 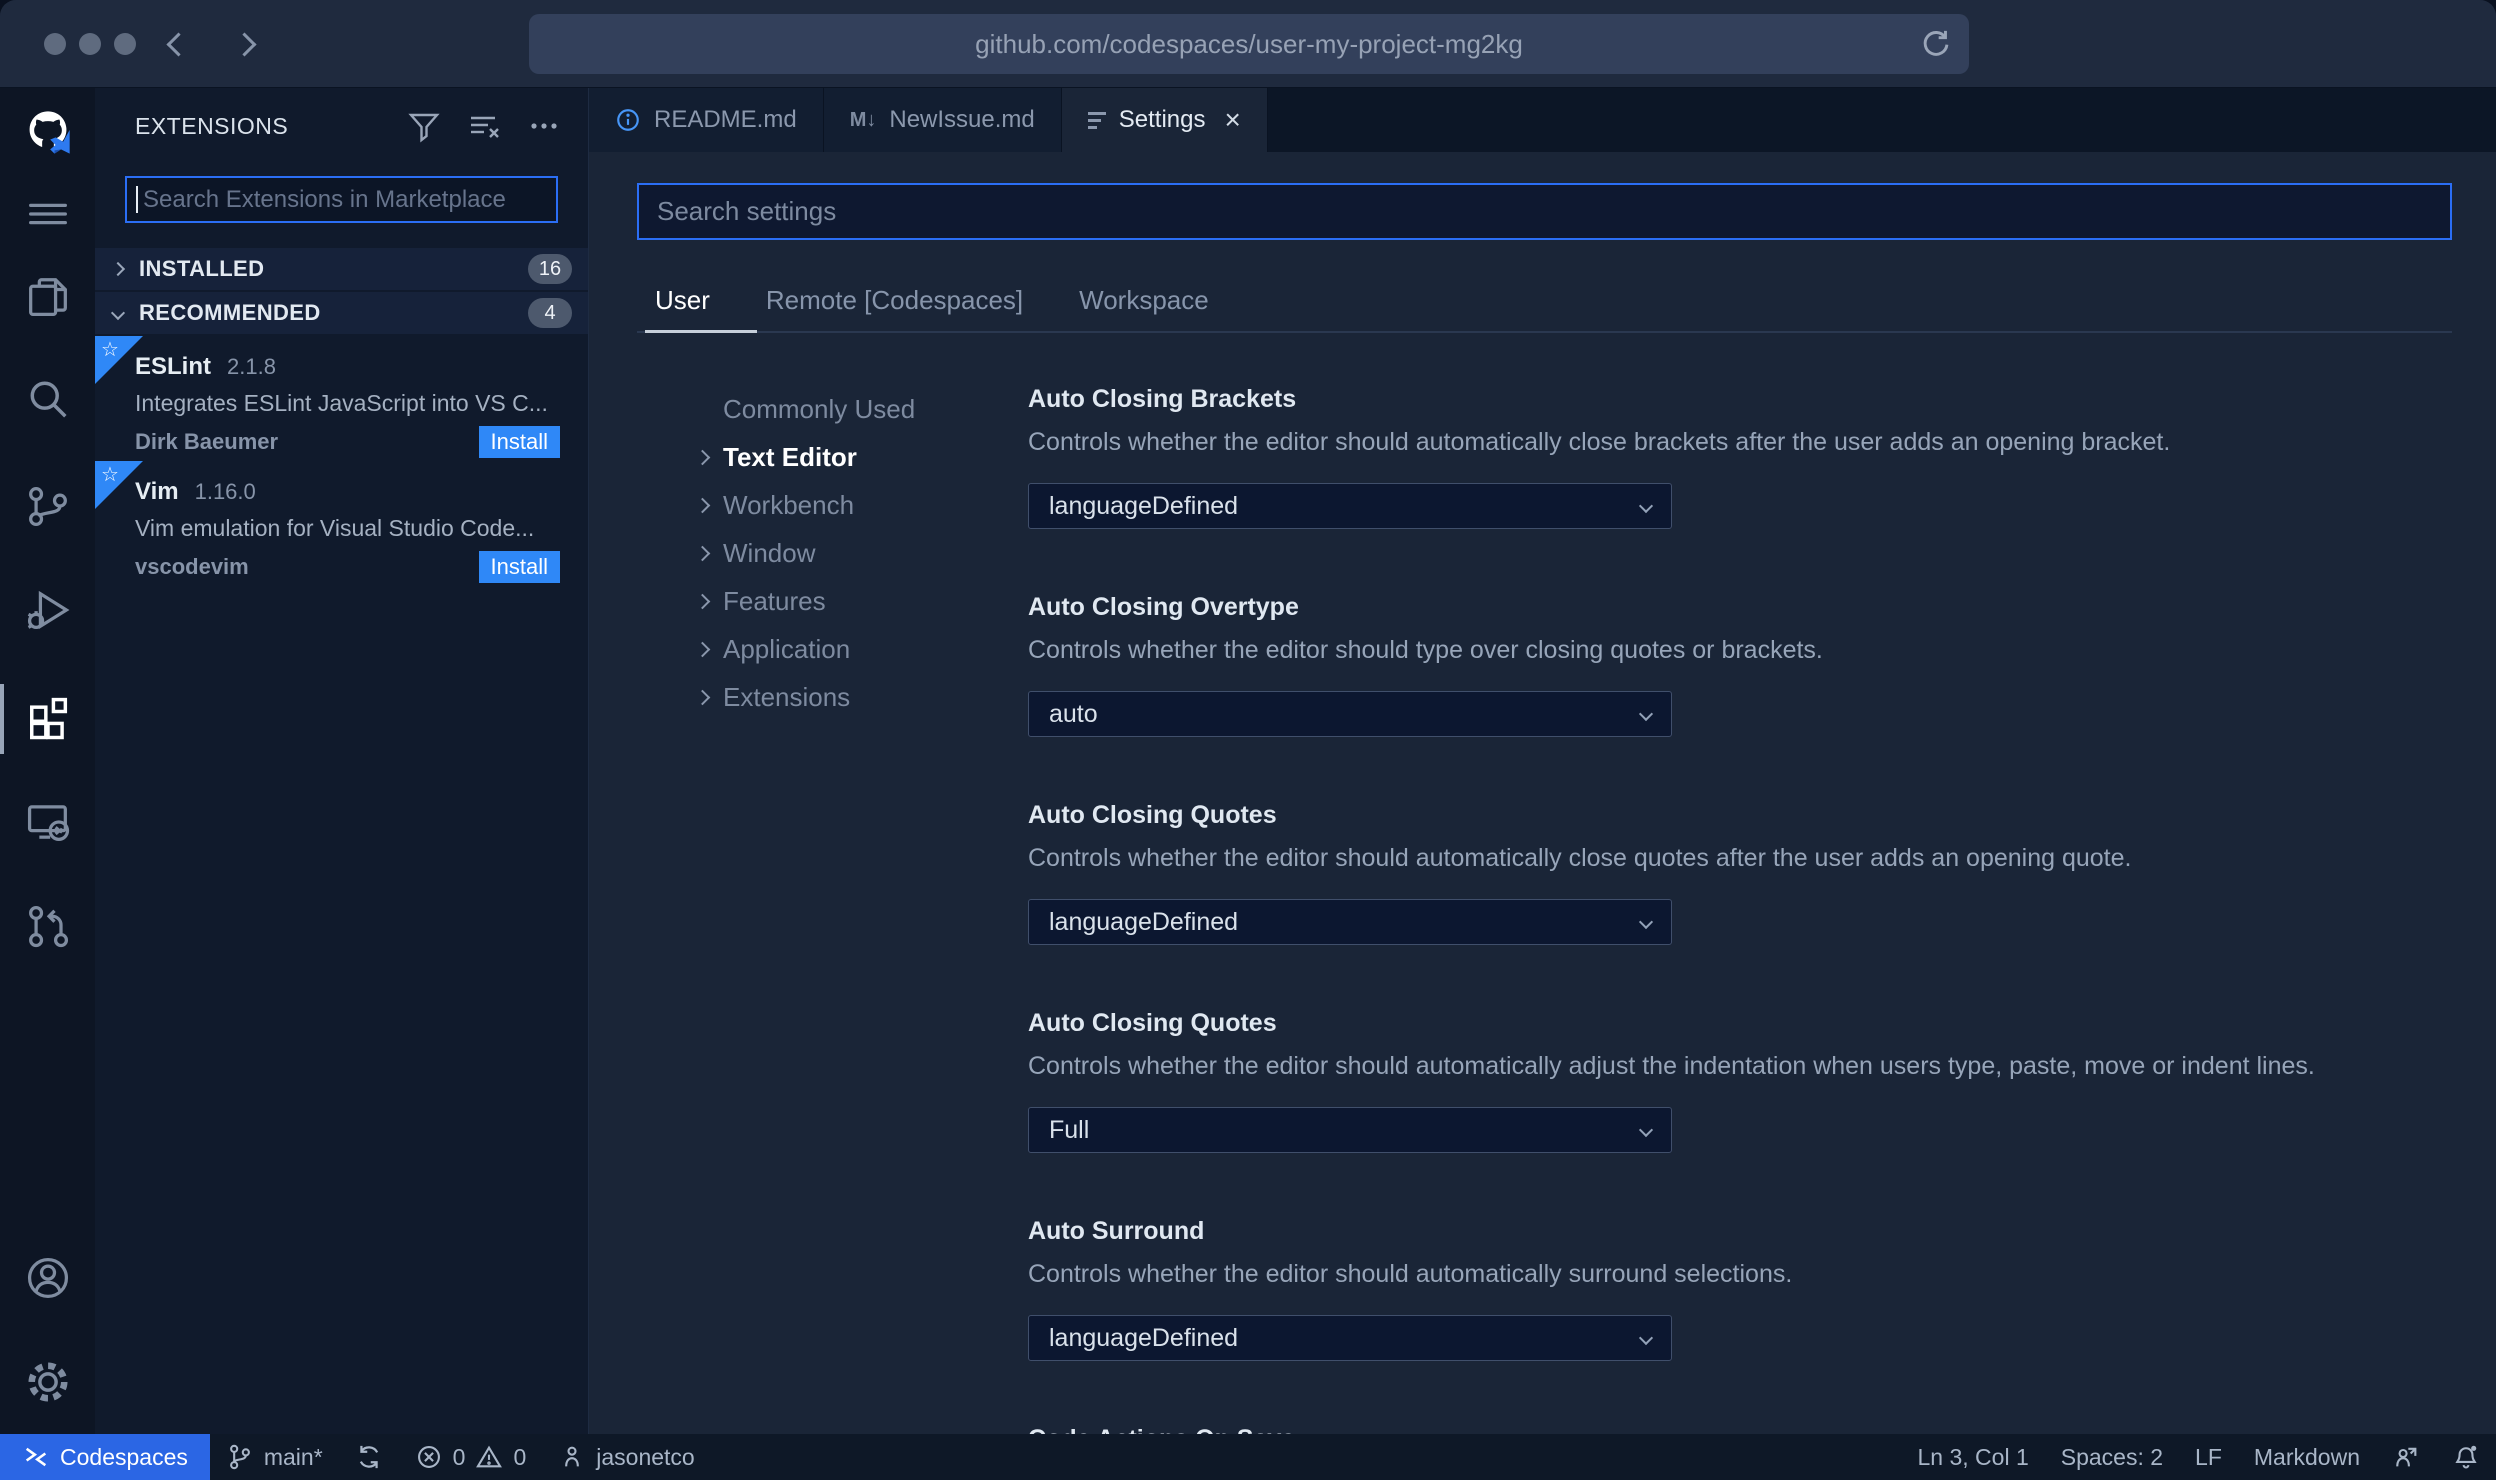 What do you see at coordinates (48, 1382) in the screenshot?
I see `settings-gear-icon` at bounding box center [48, 1382].